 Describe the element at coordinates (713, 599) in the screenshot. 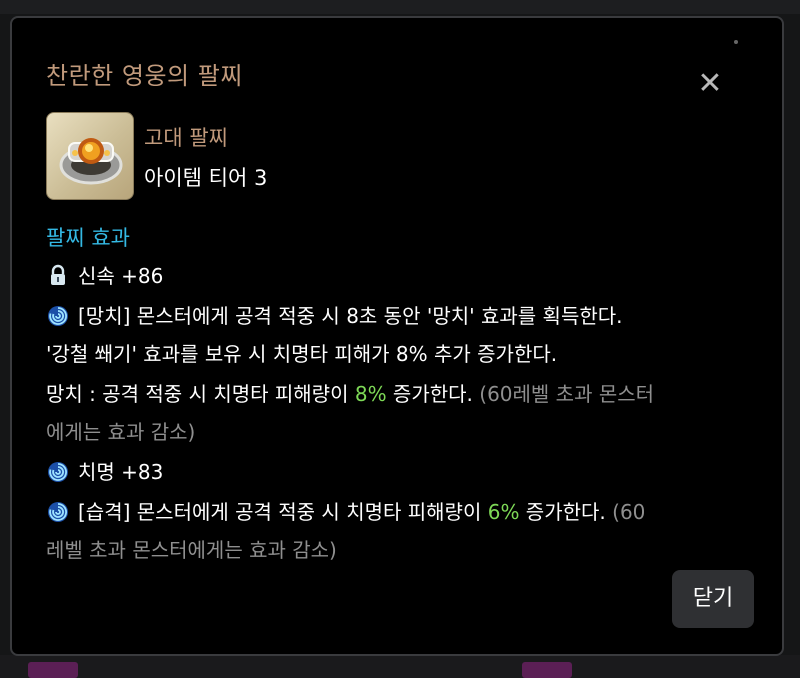

I see `close-button: 닫기` at that location.